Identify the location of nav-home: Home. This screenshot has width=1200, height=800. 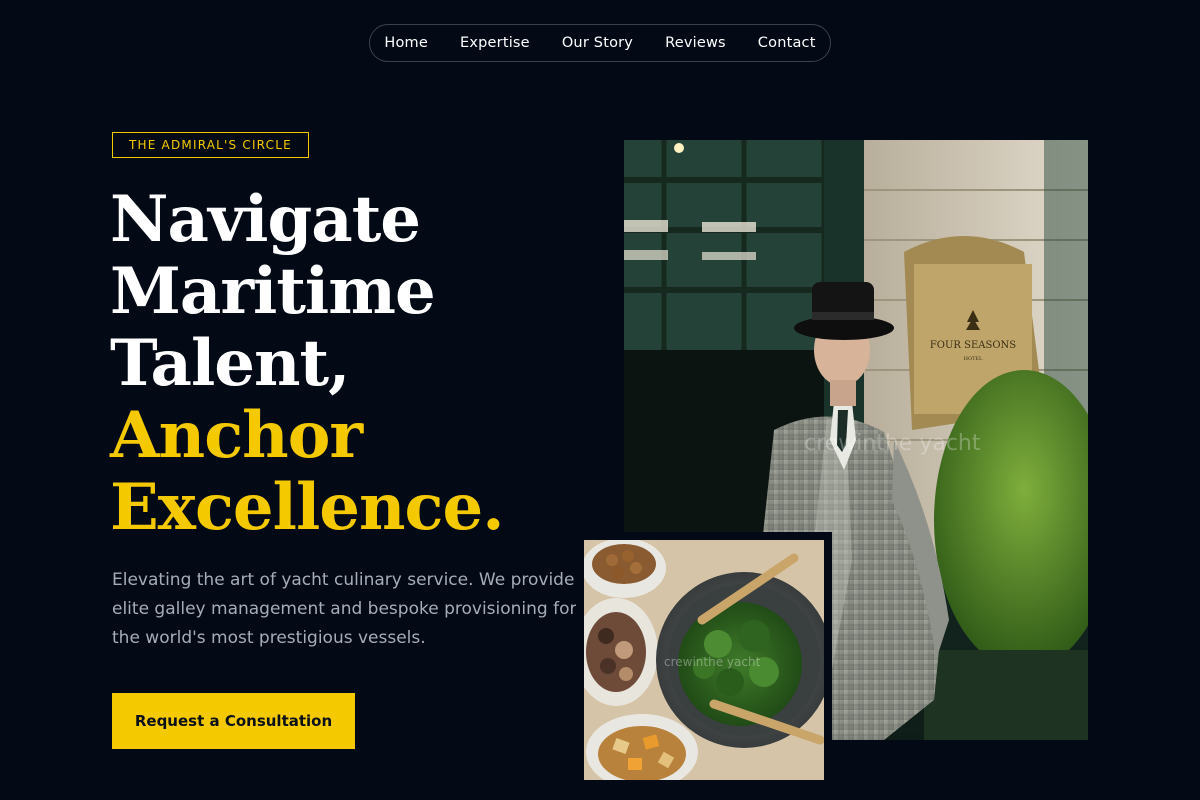
(406, 43).